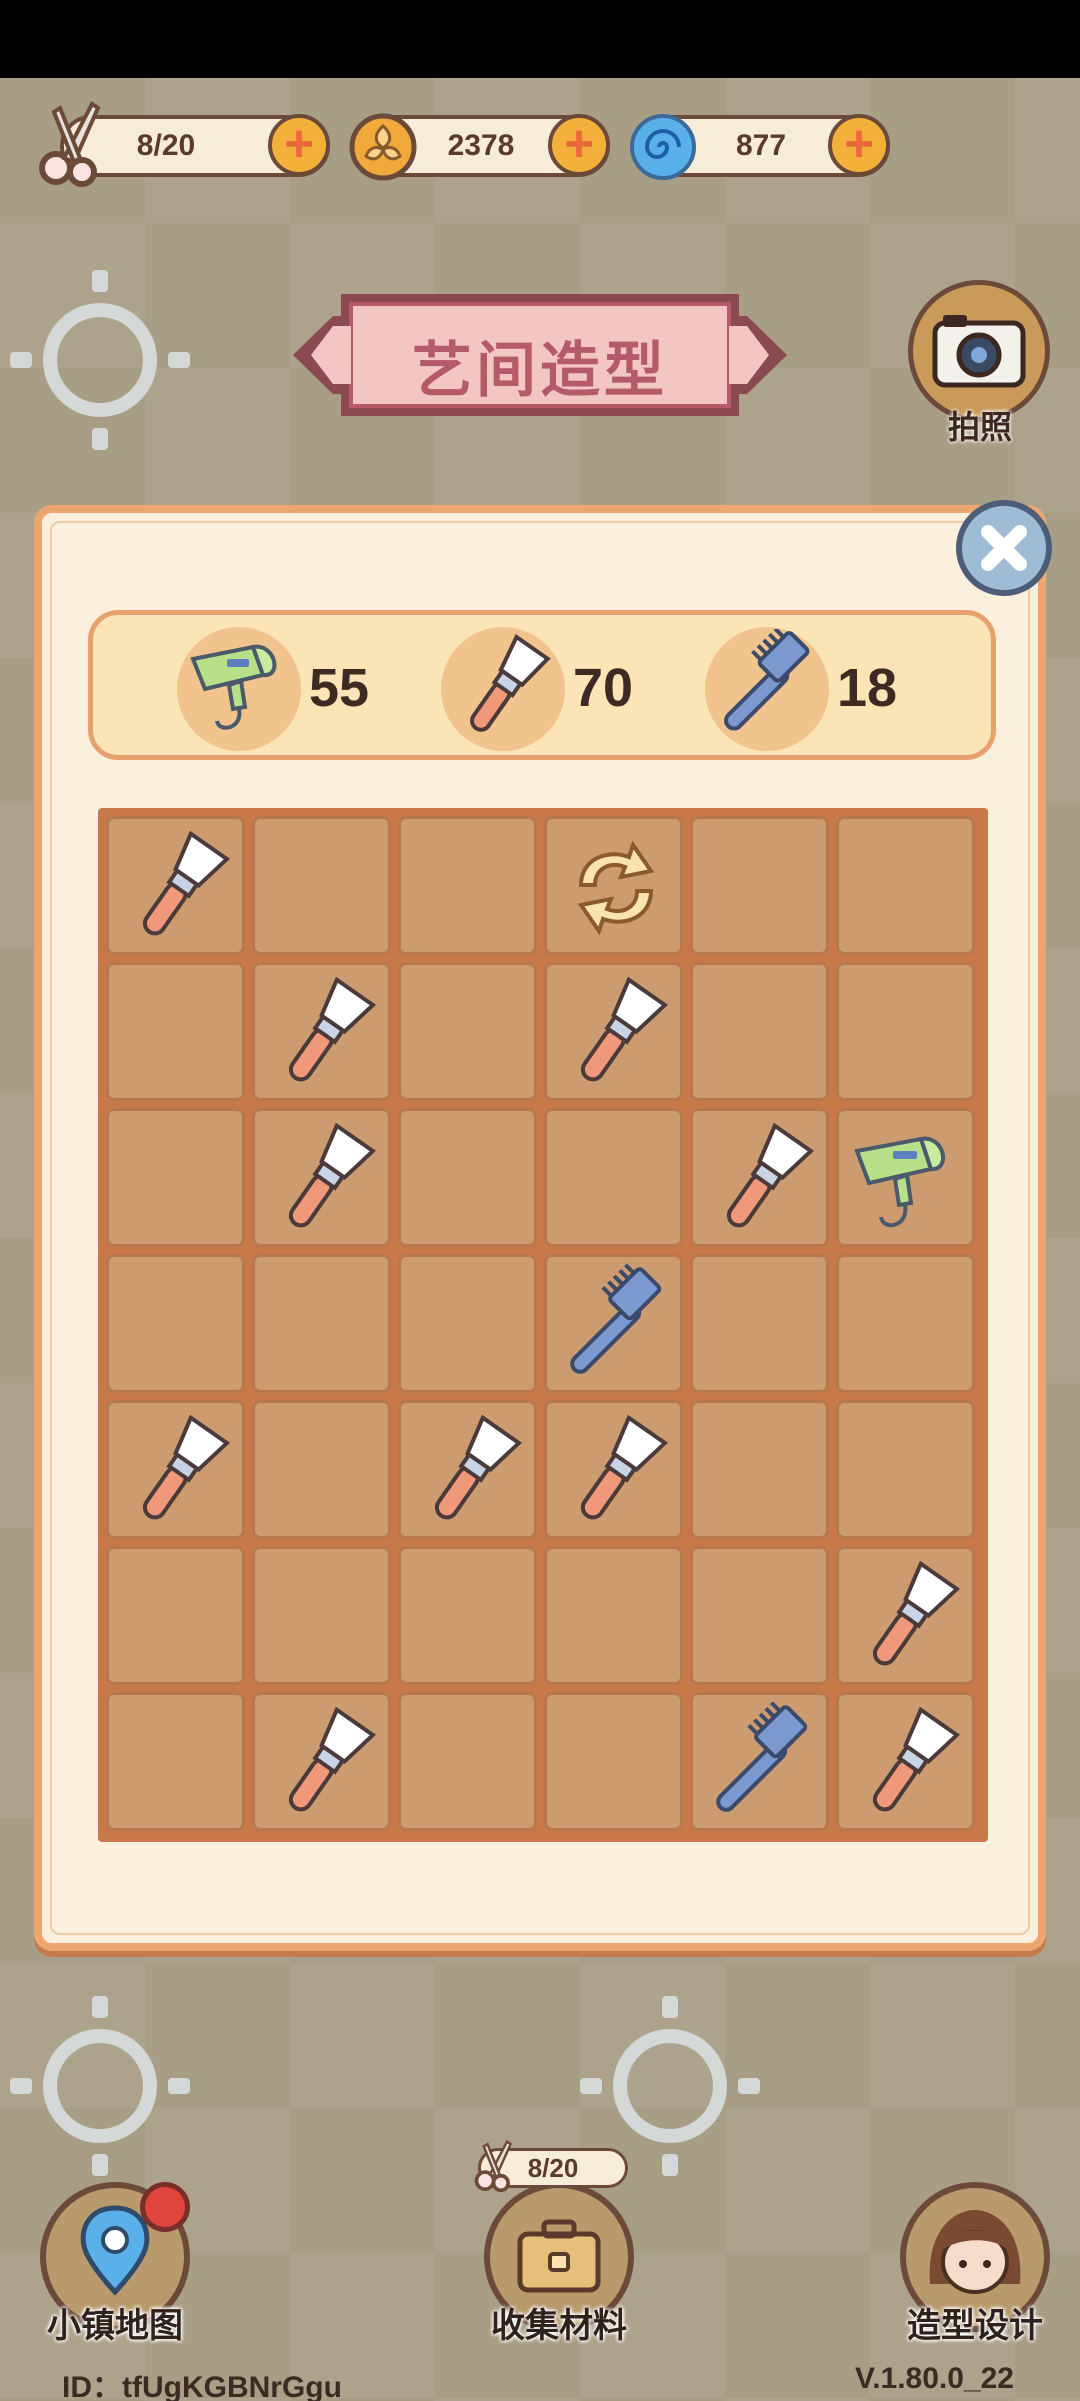 Image resolution: width=1080 pixels, height=2401 pixels. What do you see at coordinates (299, 145) in the screenshot?
I see `add-scissors-button: +` at bounding box center [299, 145].